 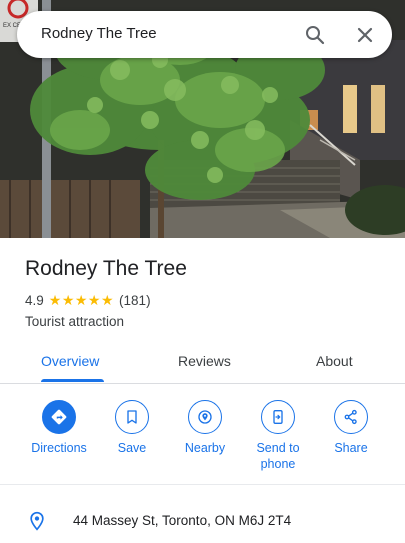 What do you see at coordinates (34, 300) in the screenshot?
I see `rating-value: 4.9` at bounding box center [34, 300].